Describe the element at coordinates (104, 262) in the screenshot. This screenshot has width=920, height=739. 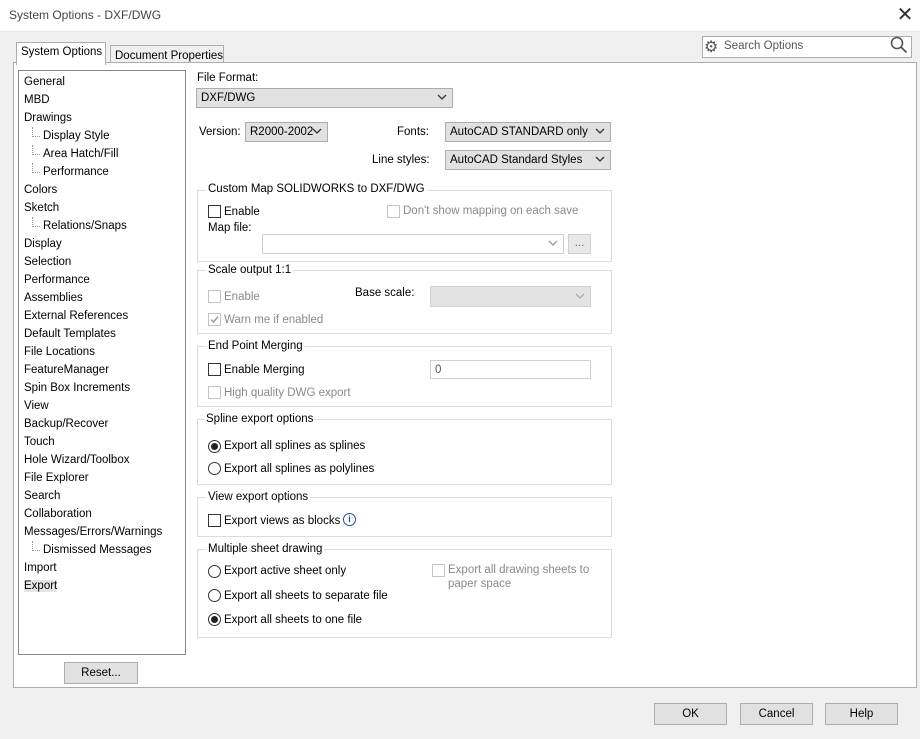
I see `tree-item-selection: Selection` at that location.